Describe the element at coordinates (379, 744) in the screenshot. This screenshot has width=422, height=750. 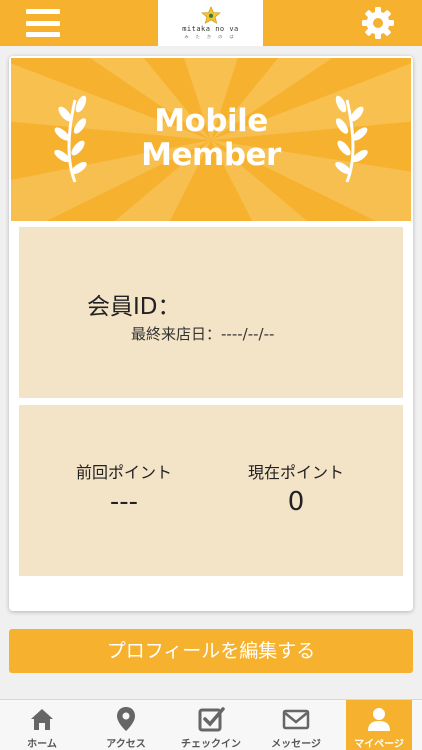
I see `tab-mypage-label: マイページ` at that location.